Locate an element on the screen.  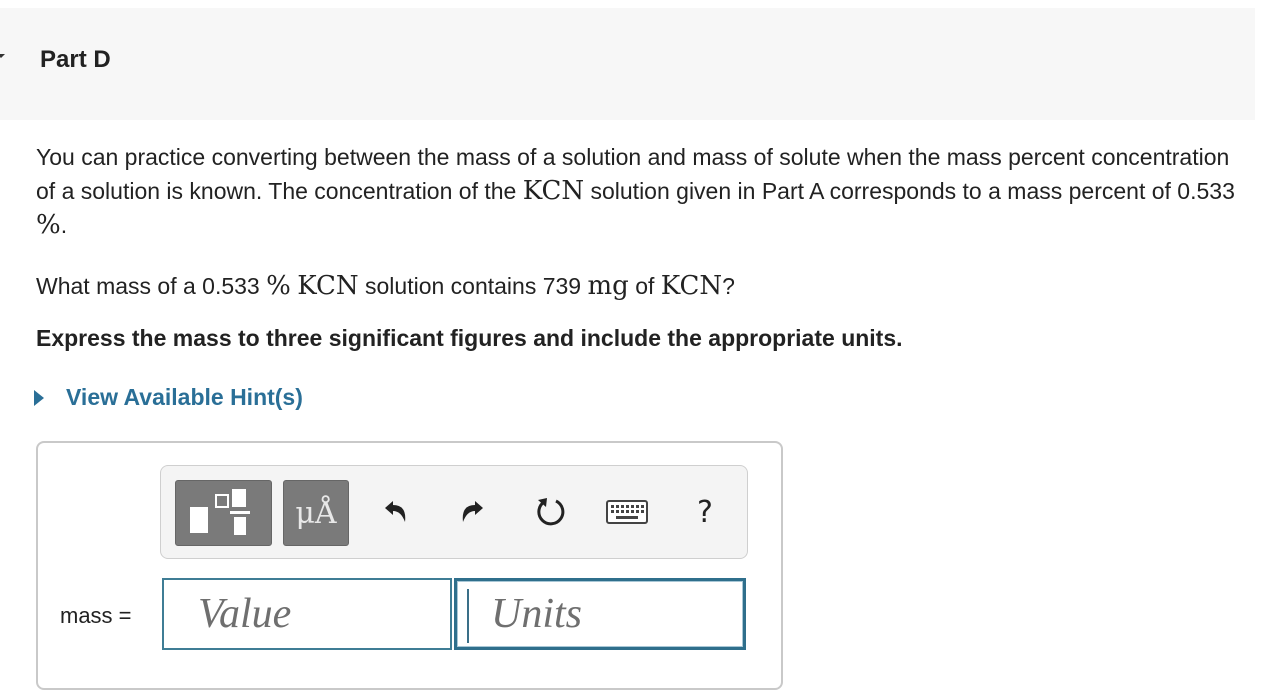
view-hints-link: View Available Hint(s) is located at coordinates (168, 397).